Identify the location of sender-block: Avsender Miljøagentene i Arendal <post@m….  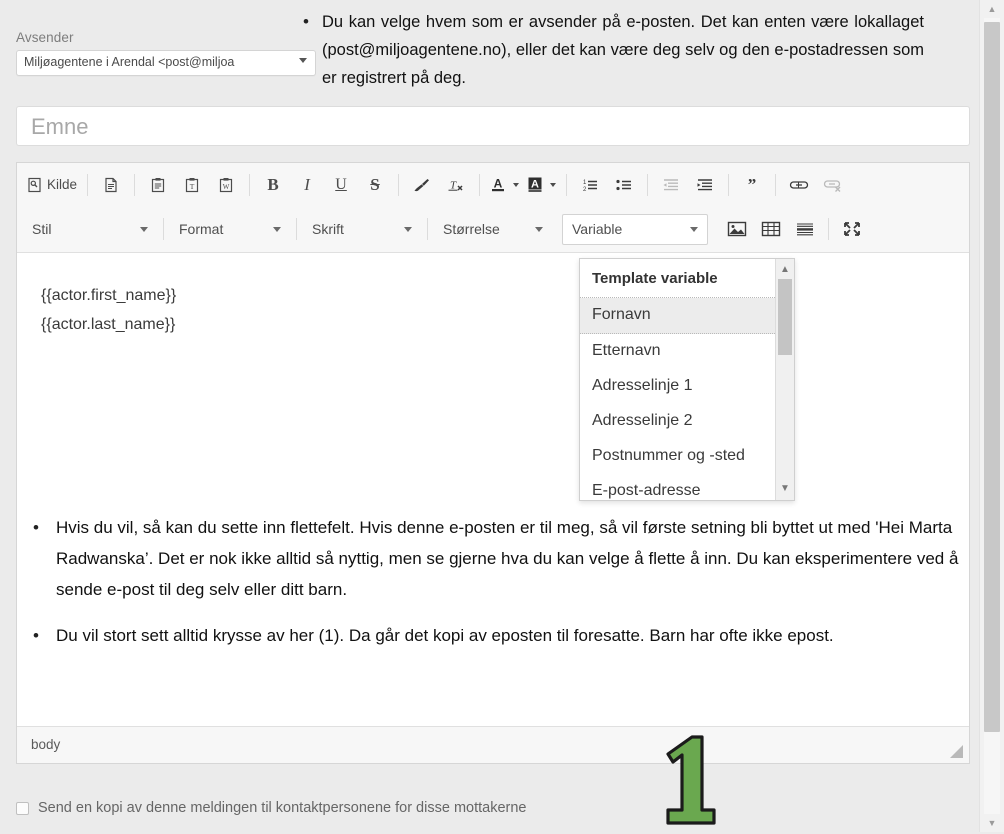
(166, 53).